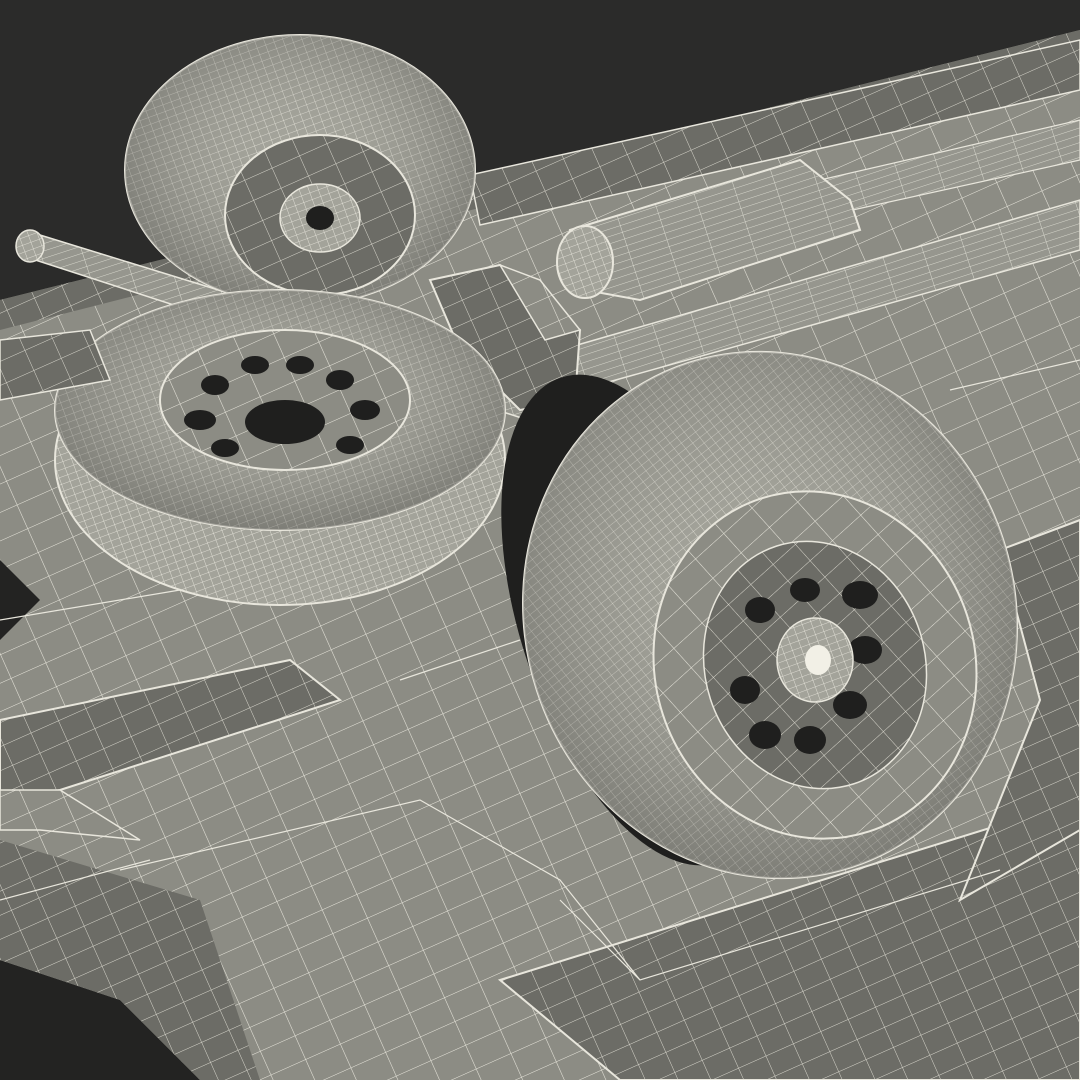 Image resolution: width=1080 pixels, height=1080 pixels. I want to click on spare-tire, so click(280, 447).